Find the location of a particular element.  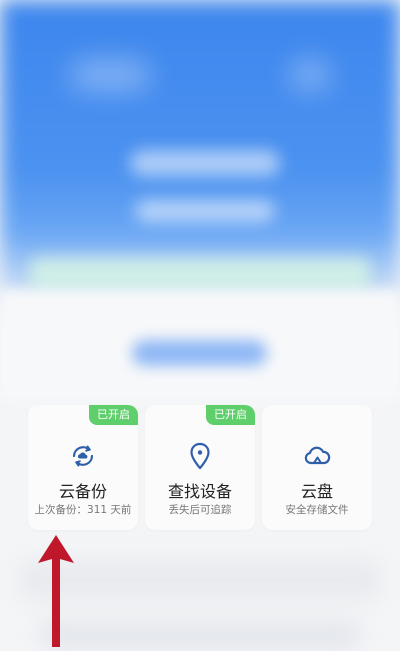

cloud-drive-card: 云盘 安全存储文件 is located at coordinates (317, 467).